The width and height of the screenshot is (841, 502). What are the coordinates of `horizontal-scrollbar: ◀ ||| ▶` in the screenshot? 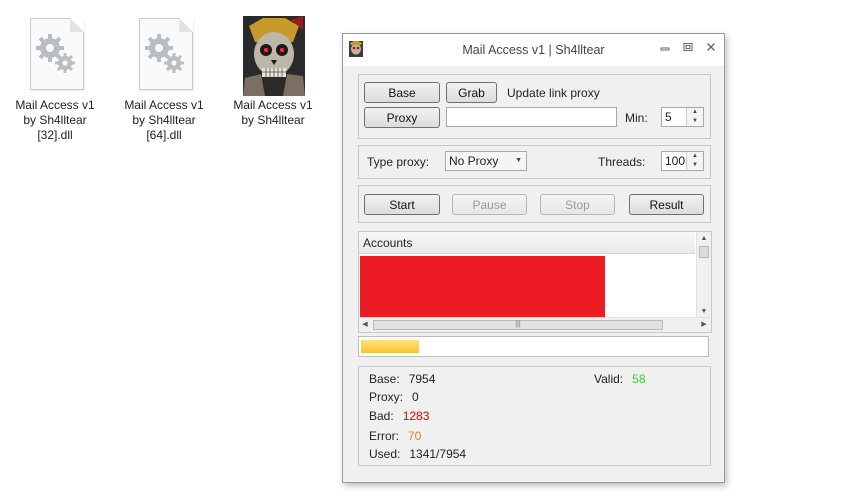 It's located at (535, 324).